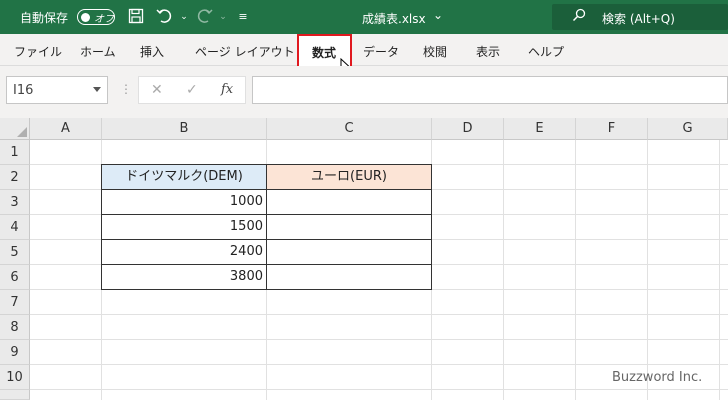  Describe the element at coordinates (184, 277) in the screenshot. I see `cell-b6: 3800` at that location.